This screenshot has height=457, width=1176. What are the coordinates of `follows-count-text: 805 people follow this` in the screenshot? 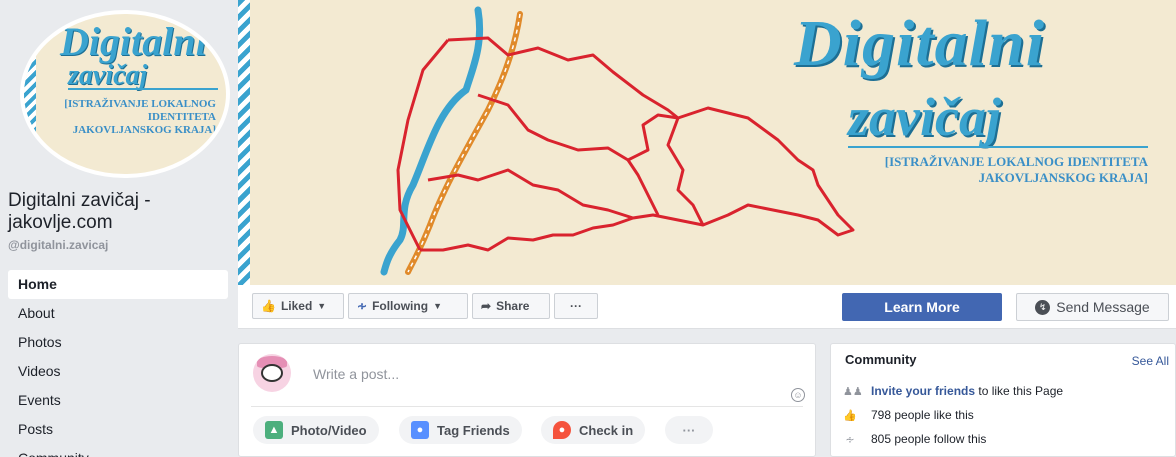 It's located at (929, 439).